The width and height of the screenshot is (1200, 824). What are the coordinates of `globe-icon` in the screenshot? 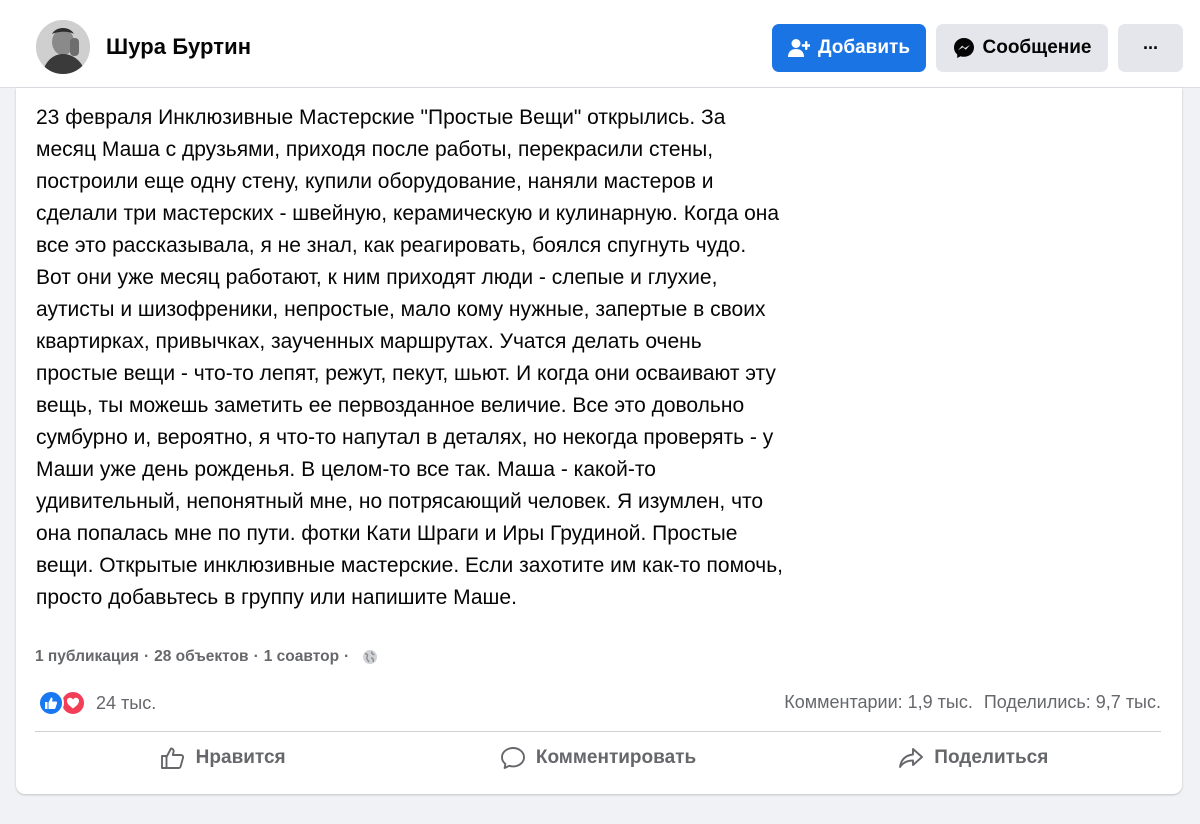 It's located at (370, 657).